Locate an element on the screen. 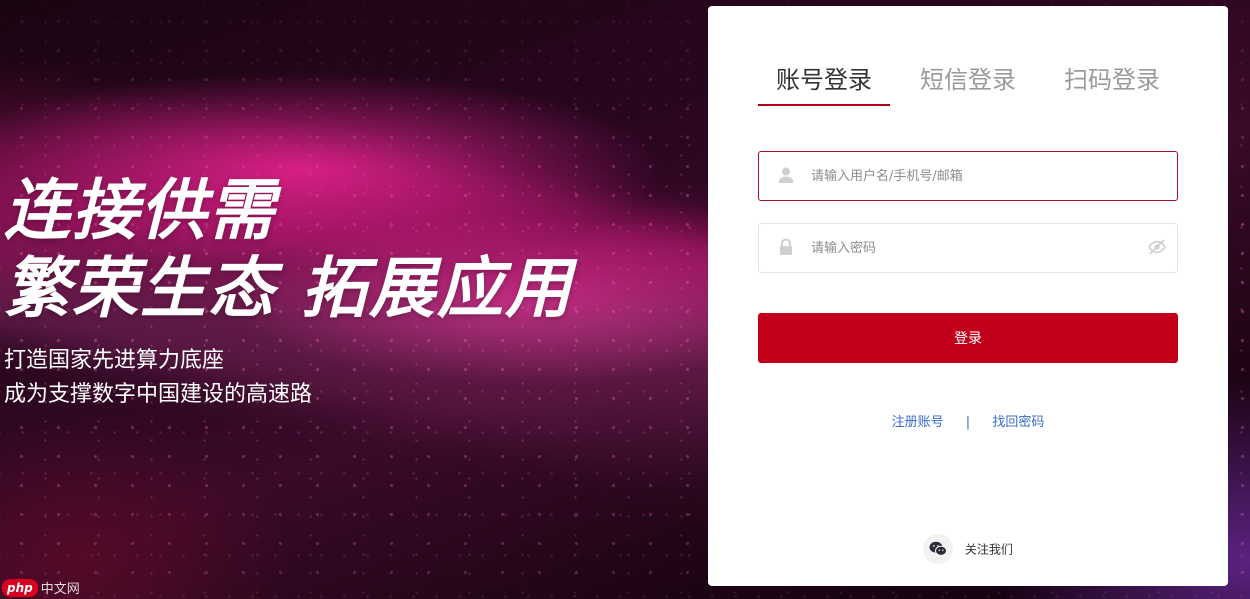  recover-password-link: 找回密码 is located at coordinates (1018, 422).